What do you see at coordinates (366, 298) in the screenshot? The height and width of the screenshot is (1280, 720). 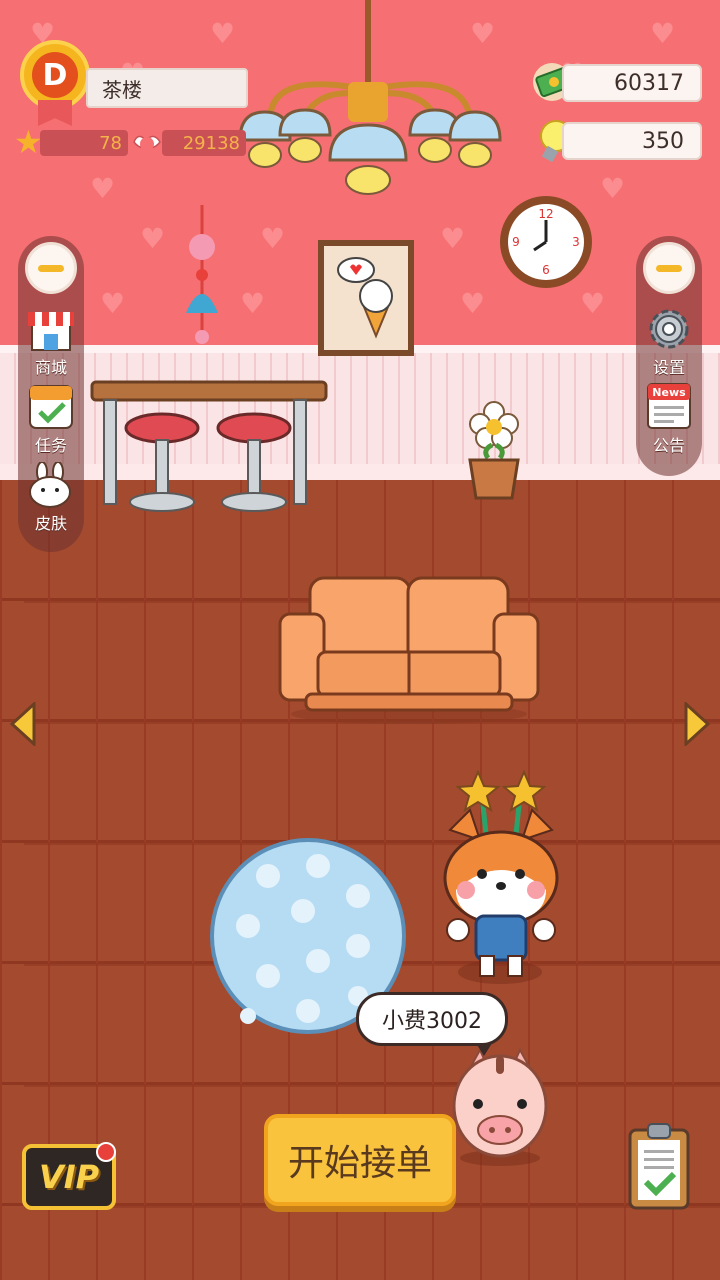 I see `ice-cream-picture-icon` at bounding box center [366, 298].